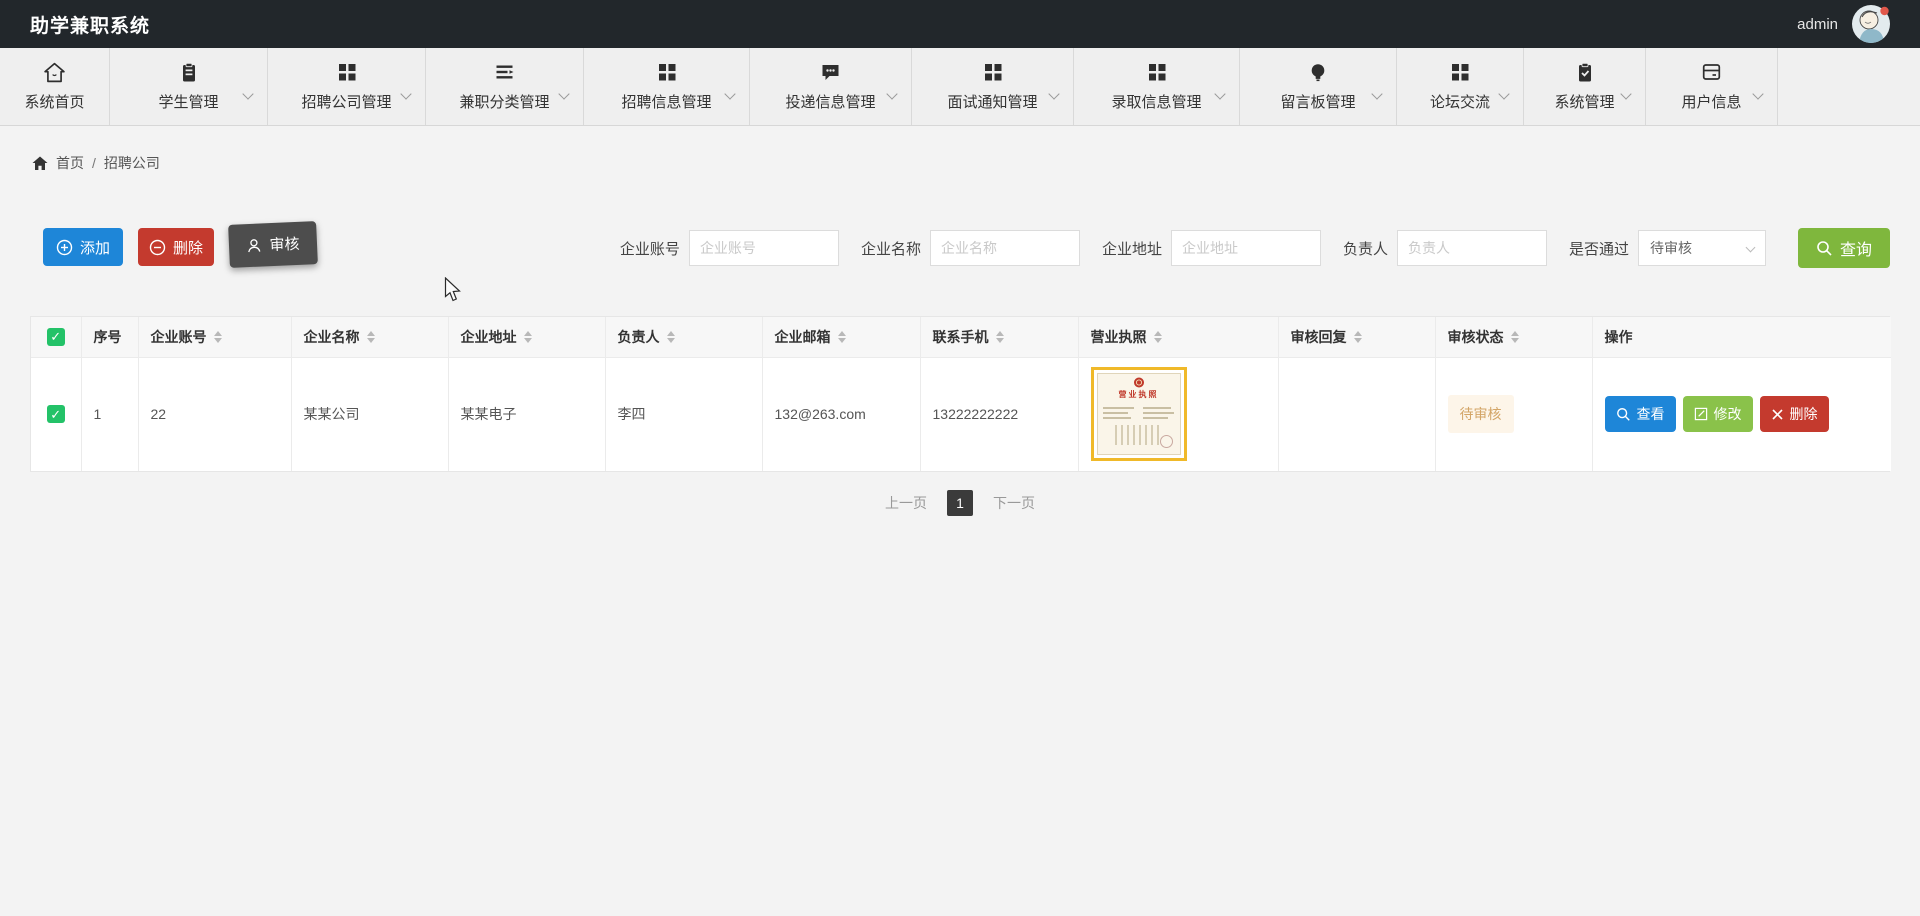 Image resolution: width=1920 pixels, height=916 pixels. What do you see at coordinates (1598, 249) in the screenshot?
I see `pass-filter-label: 是否通过` at bounding box center [1598, 249].